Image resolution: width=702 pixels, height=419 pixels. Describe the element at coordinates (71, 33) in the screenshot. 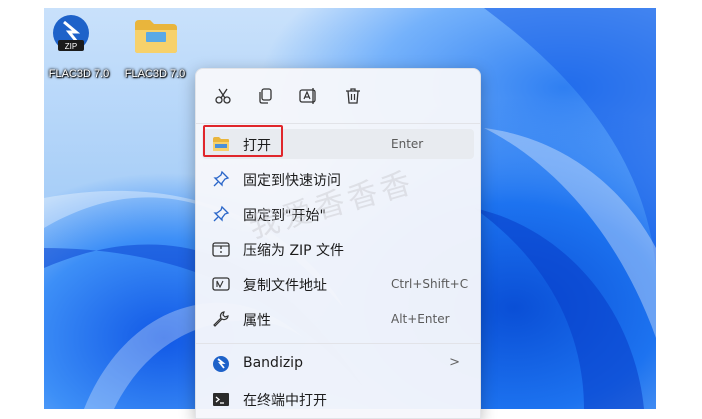

I see `zip-file-icon: ZIP` at that location.